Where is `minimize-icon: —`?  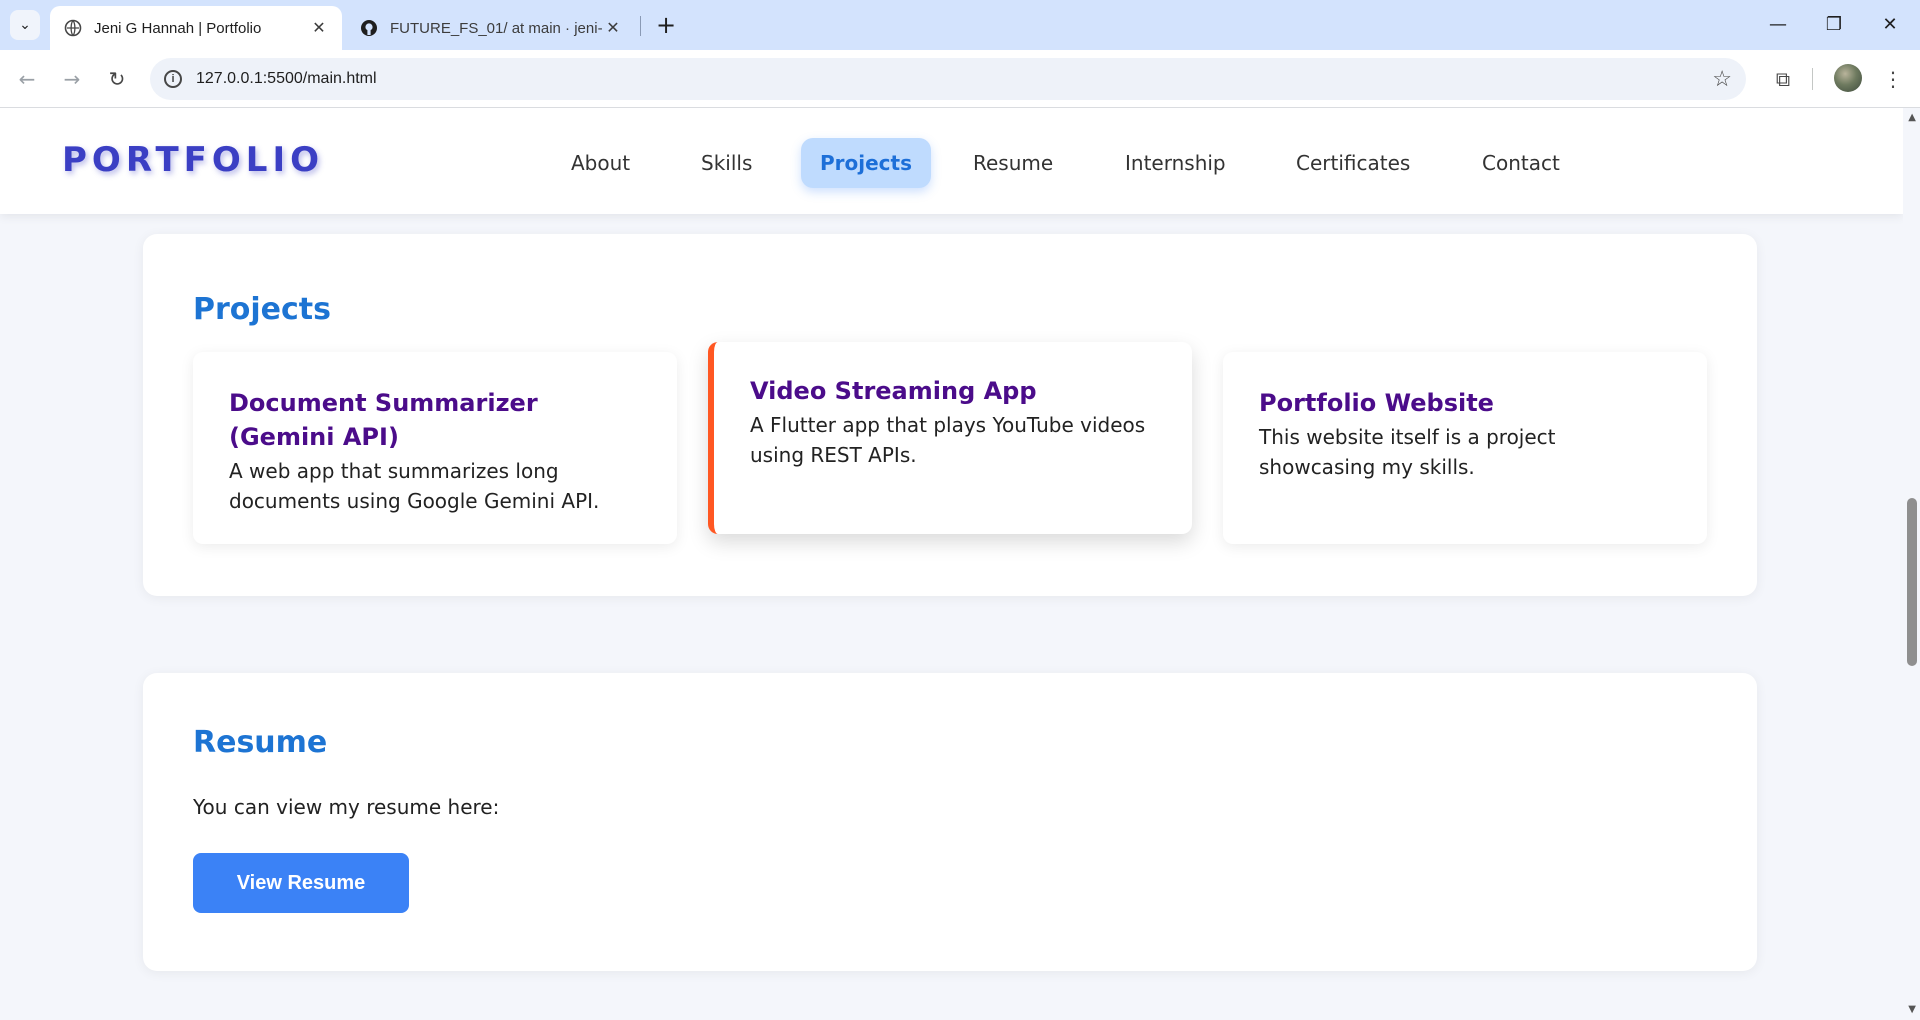
minimize-icon: — is located at coordinates (1778, 25).